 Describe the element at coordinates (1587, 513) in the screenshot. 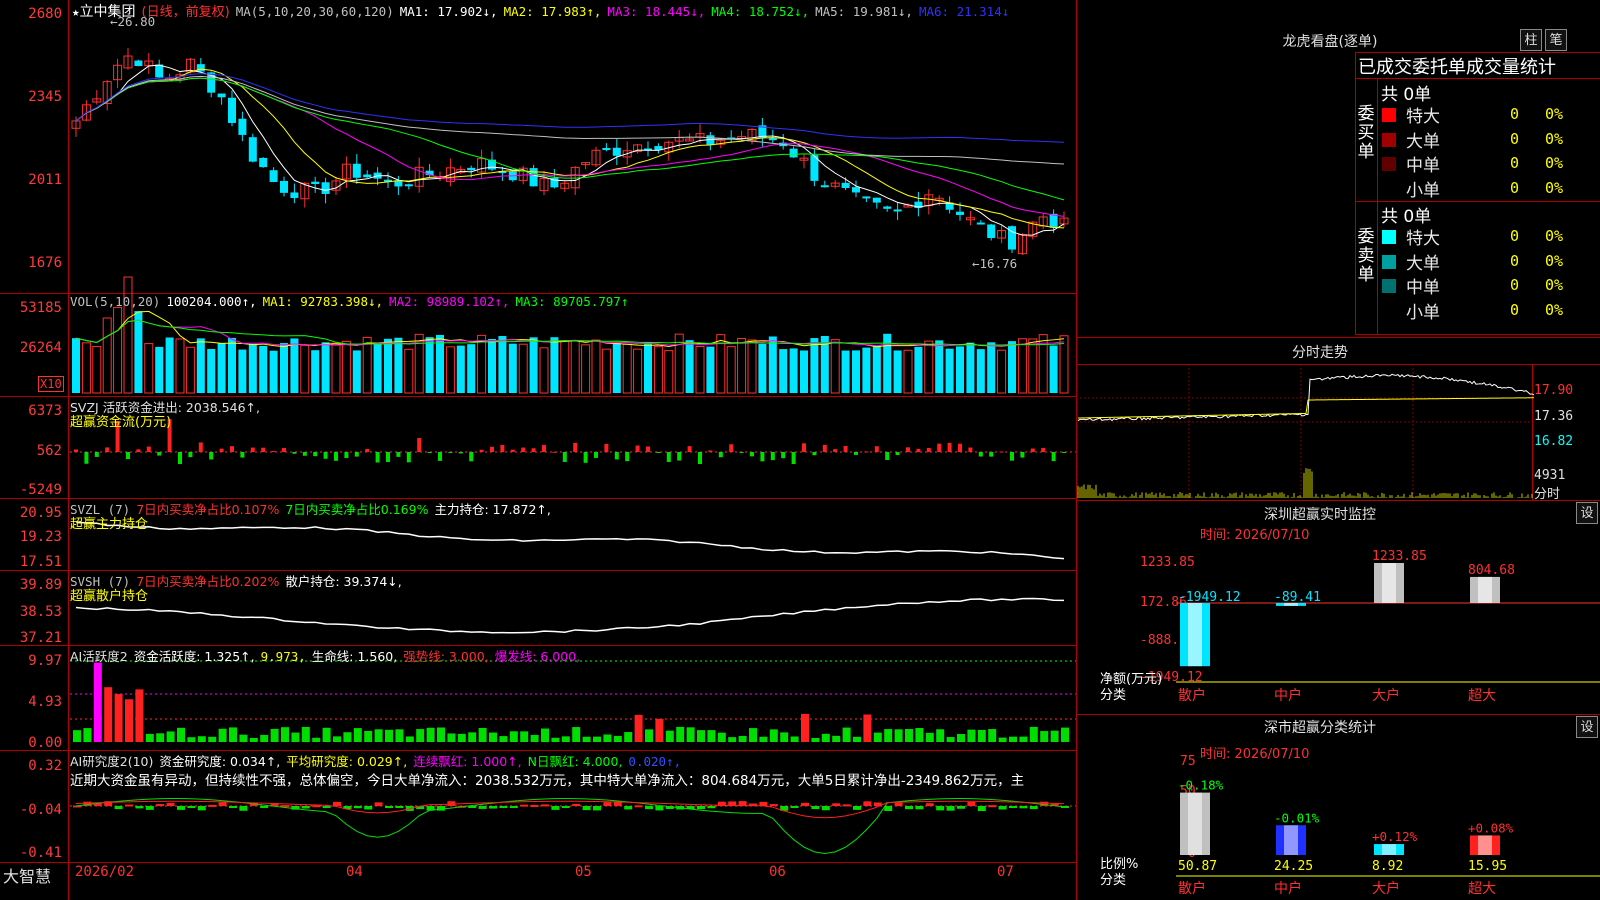

I see `sz-monitor-settings-button: 设` at that location.